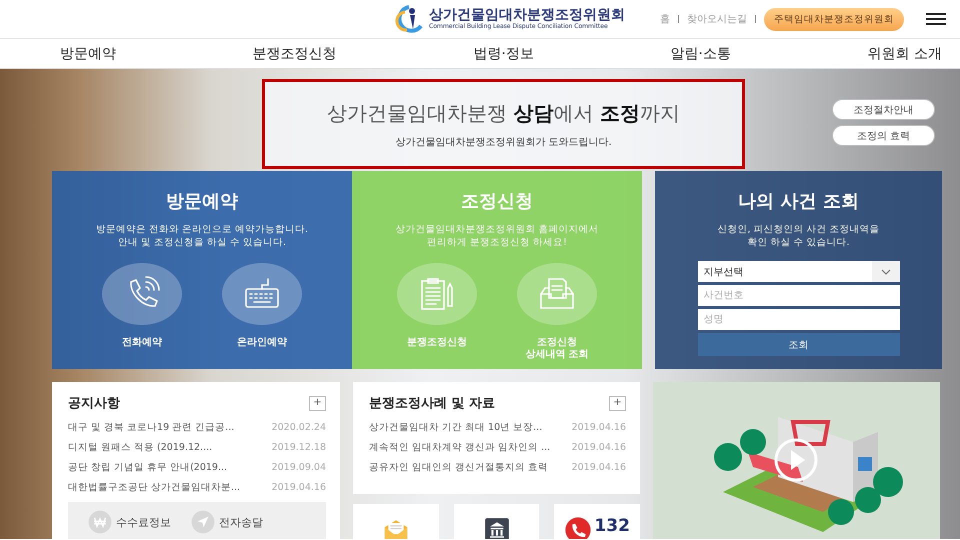 The image size is (960, 540). Describe the element at coordinates (202, 236) in the screenshot. I see `card-description: 방문예약은 전화와 온라인으로 예약가능합니다. 안내 및 조정신청을 하실 수 있습니다.` at that location.